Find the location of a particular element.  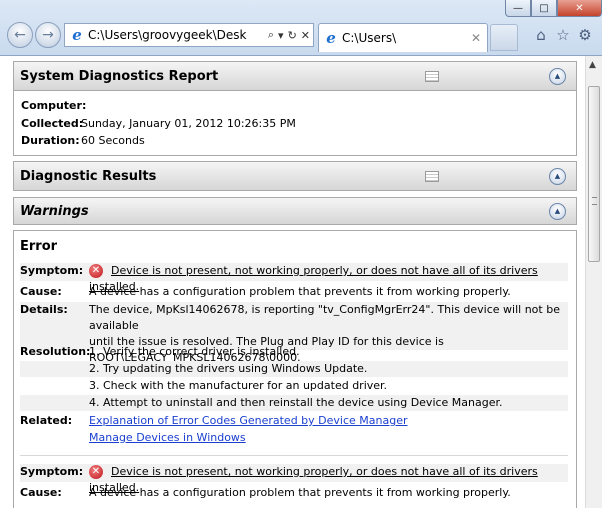

computer-label: Computer: is located at coordinates (54, 105).